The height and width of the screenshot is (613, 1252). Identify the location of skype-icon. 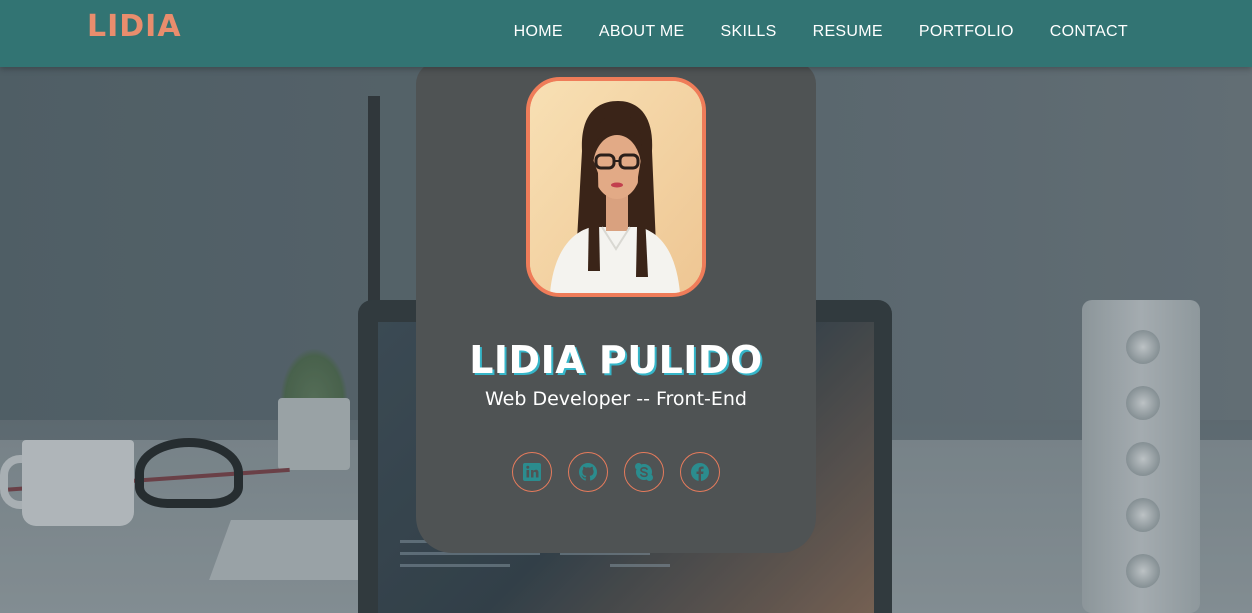
(644, 472).